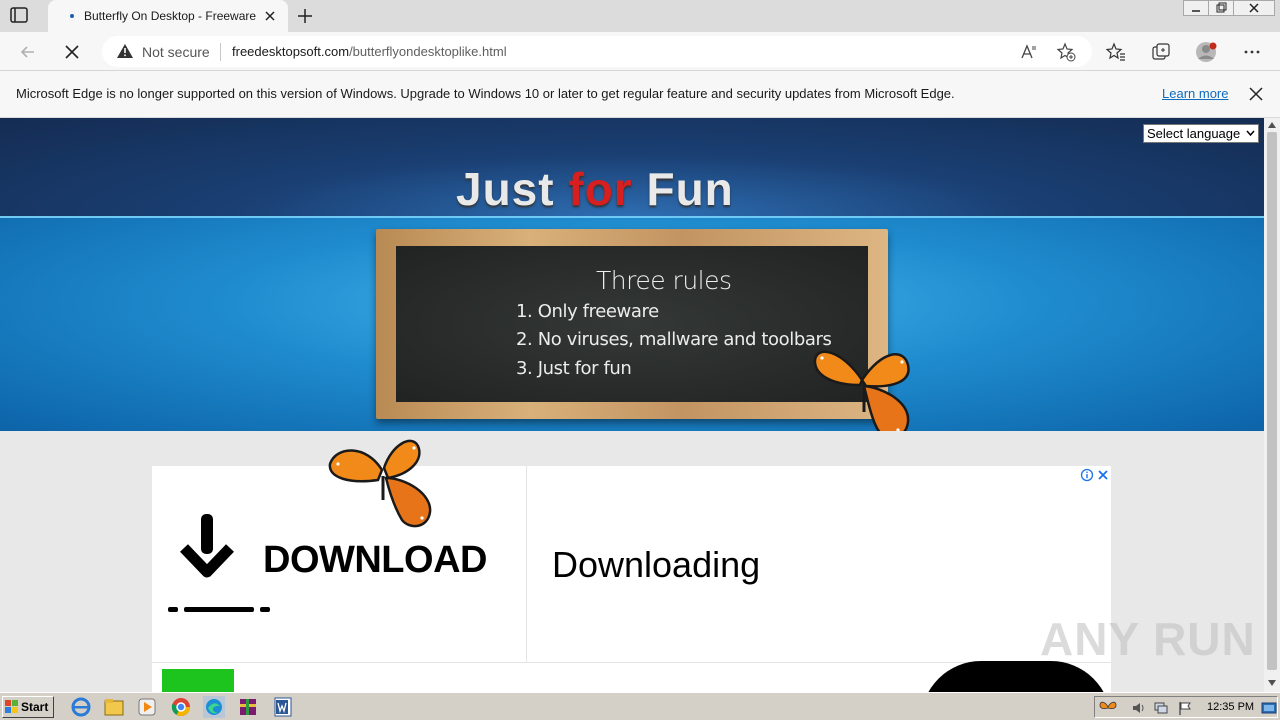  Describe the element at coordinates (664, 280) in the screenshot. I see `chalkboard-title: Three rules` at that location.